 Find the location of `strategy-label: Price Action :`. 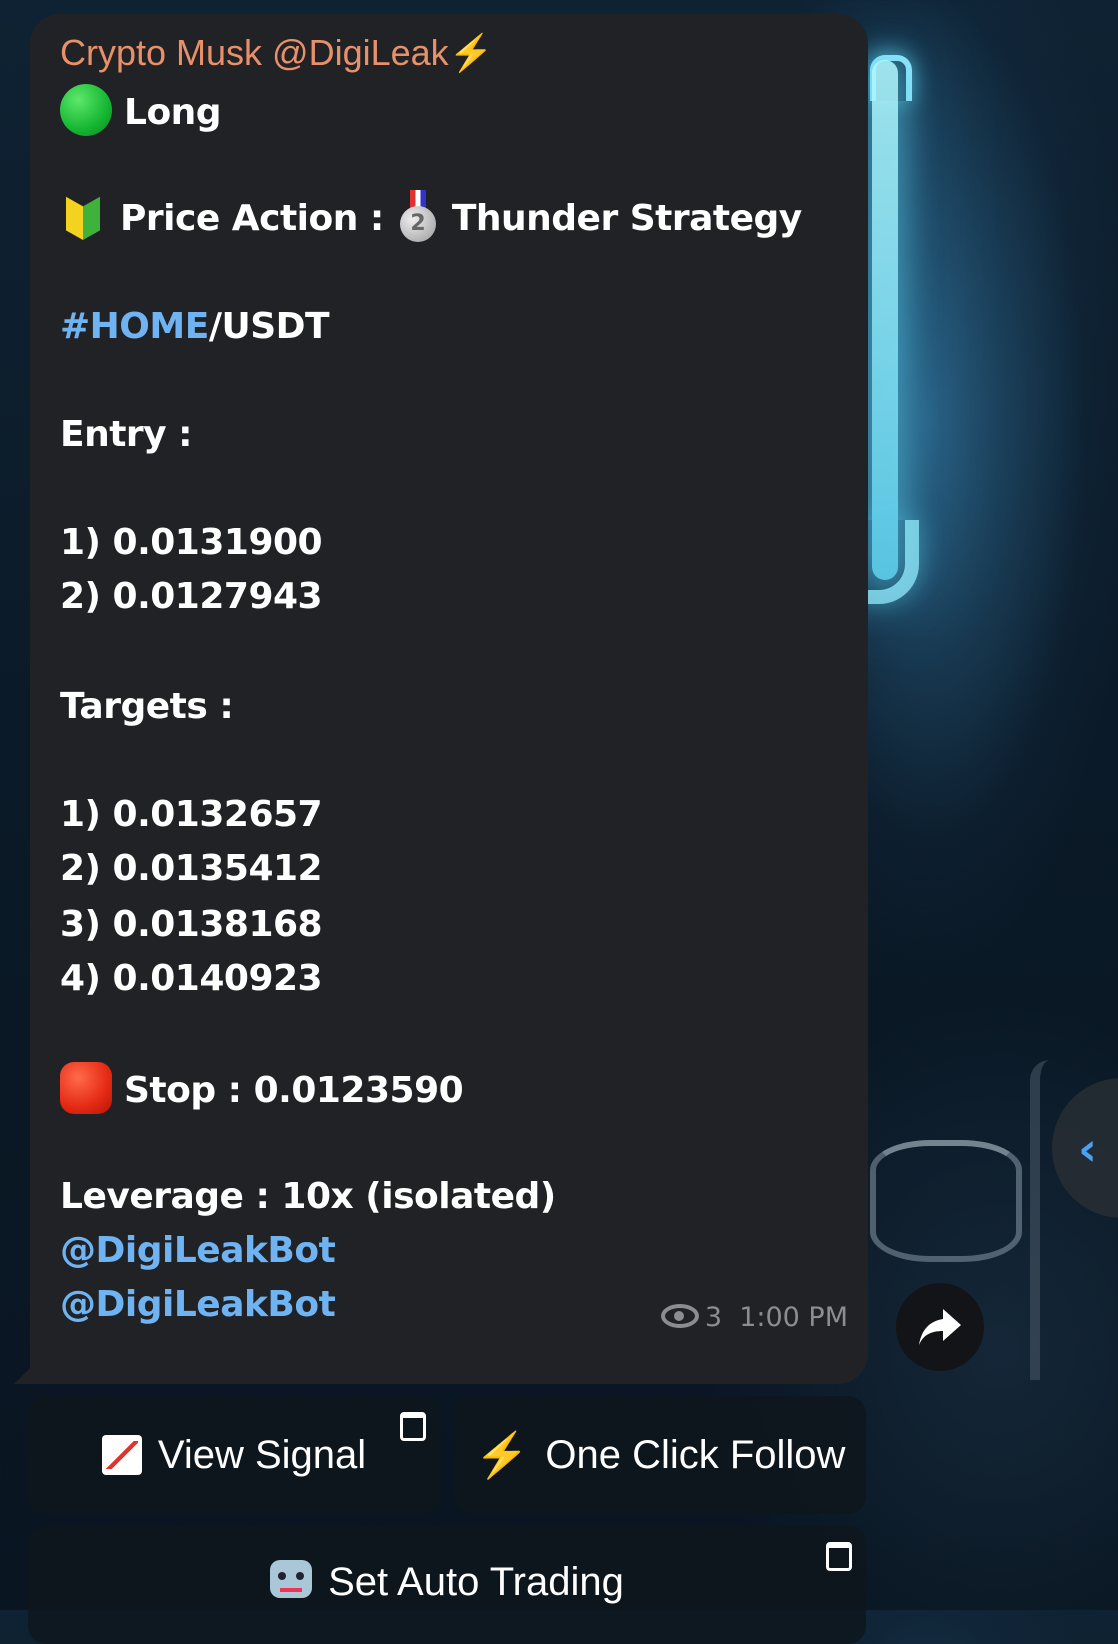

strategy-label: Price Action : is located at coordinates (252, 218).